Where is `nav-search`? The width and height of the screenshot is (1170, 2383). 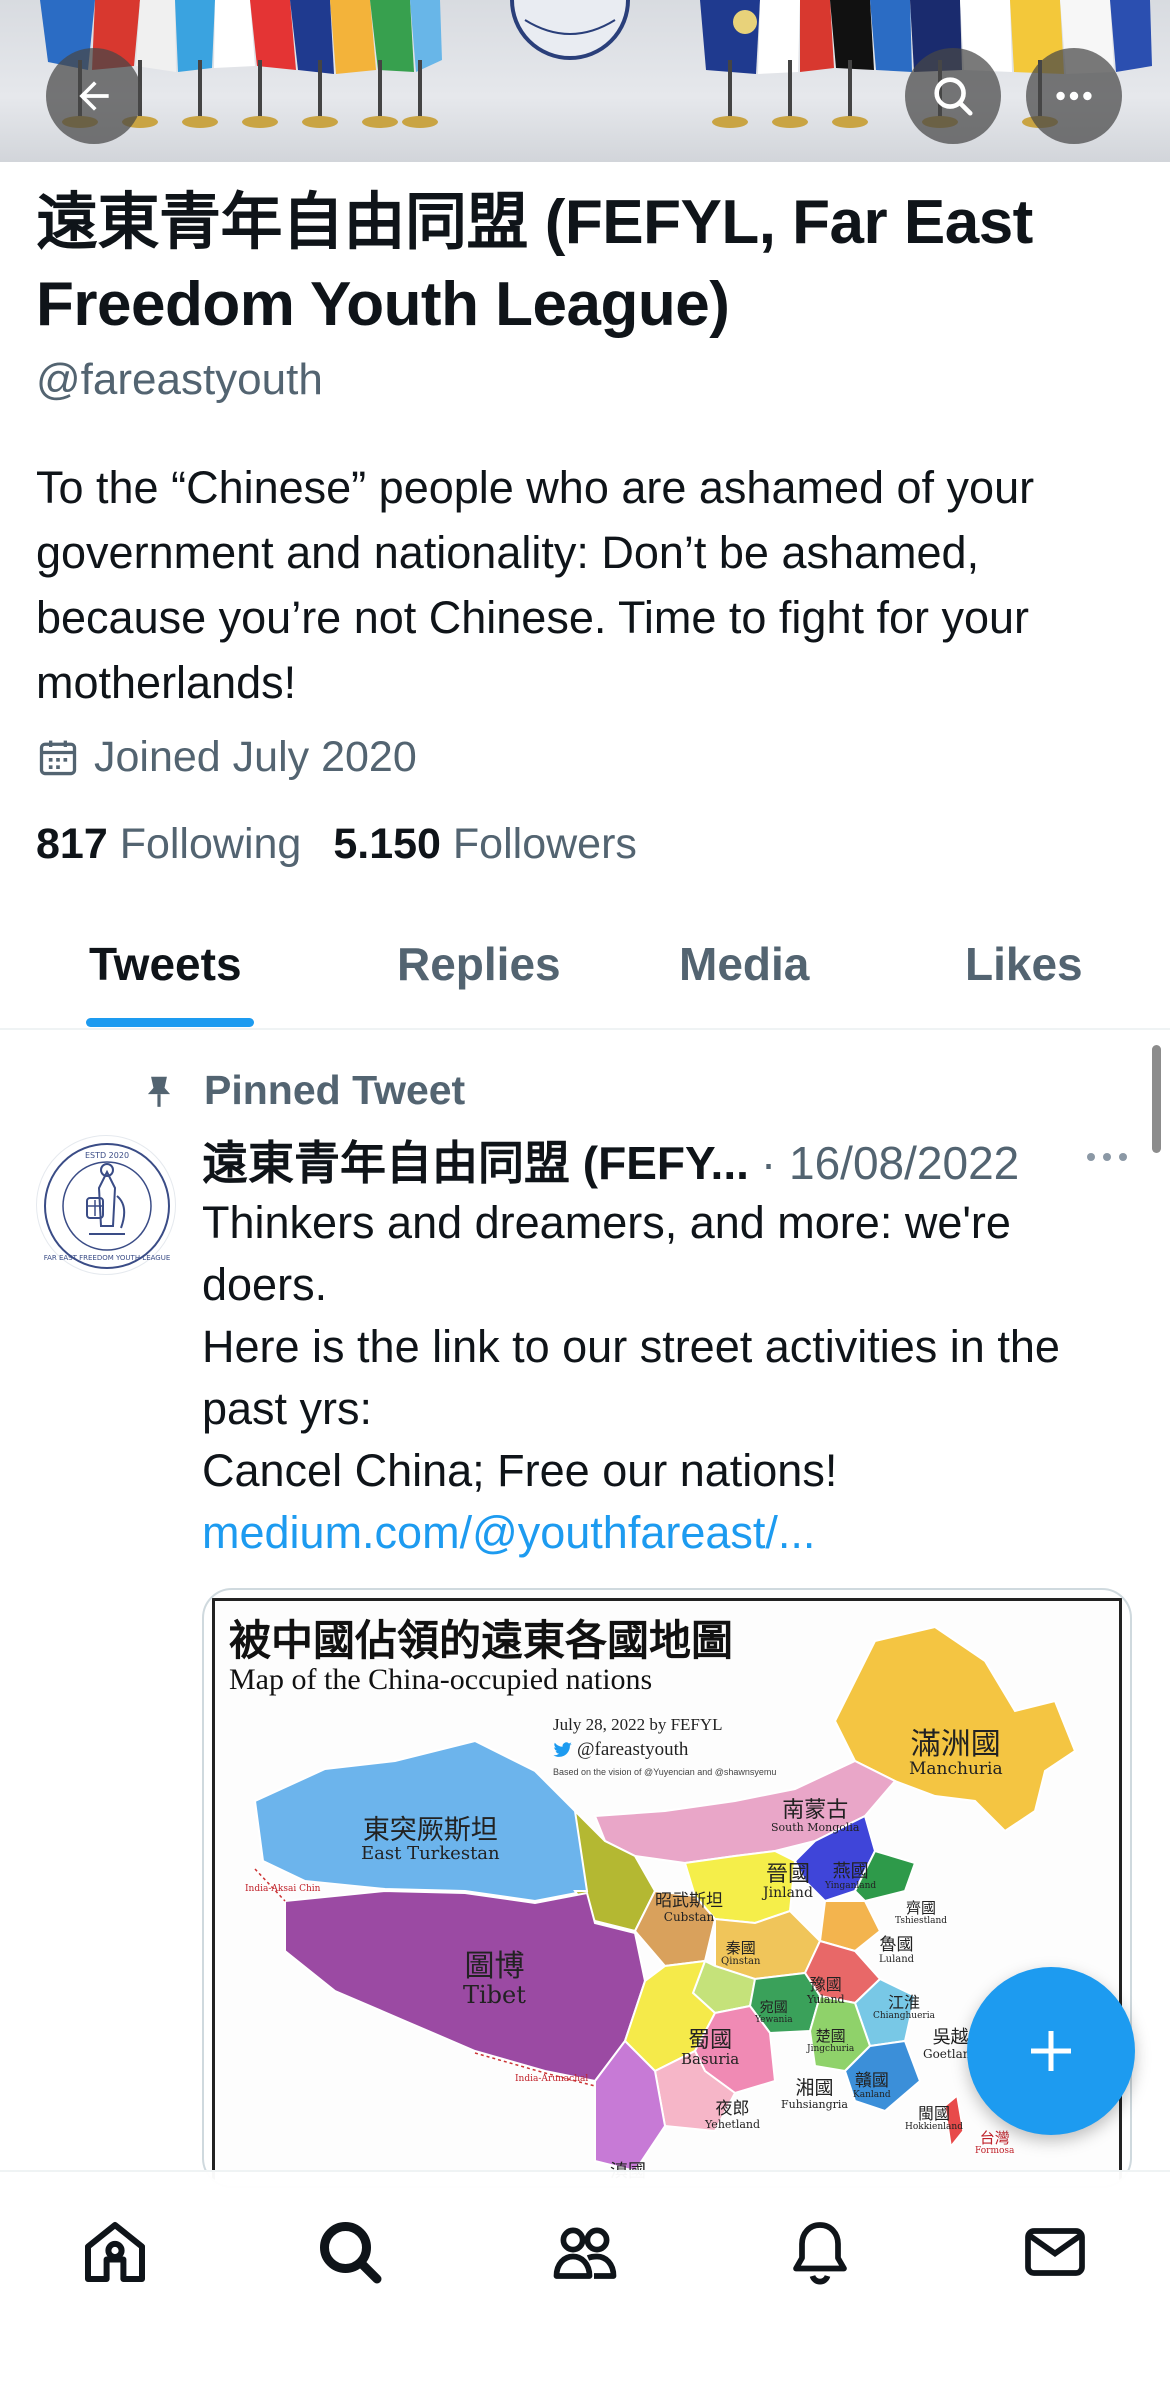
nav-search is located at coordinates (350, 2252).